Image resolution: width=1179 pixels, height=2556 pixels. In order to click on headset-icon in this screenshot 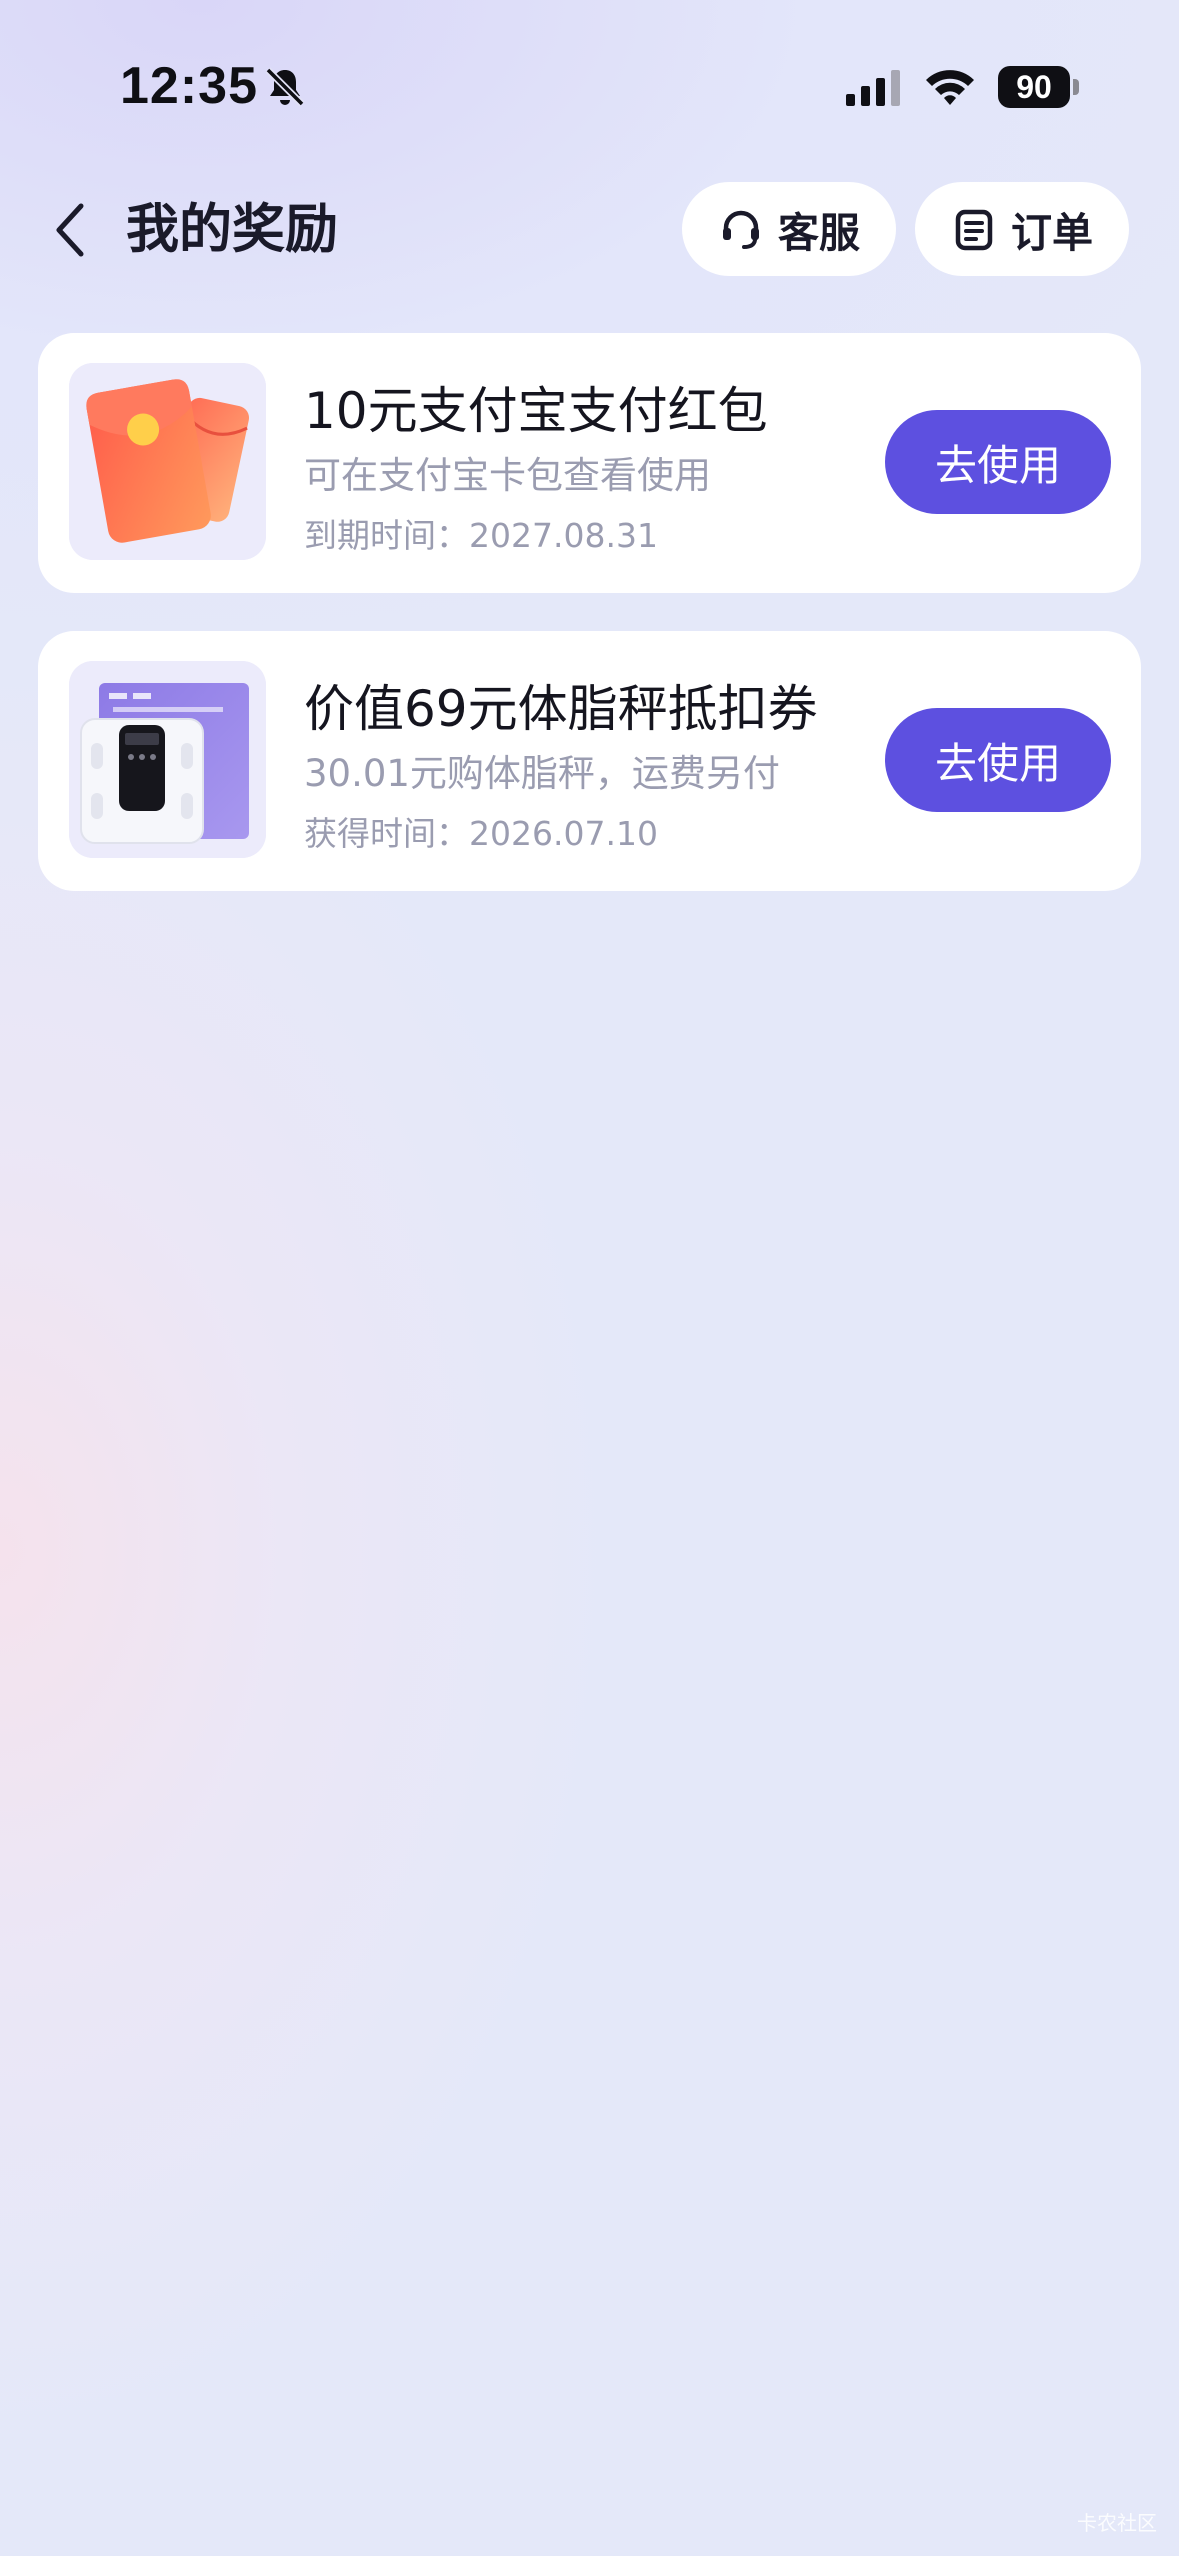, I will do `click(741, 229)`.